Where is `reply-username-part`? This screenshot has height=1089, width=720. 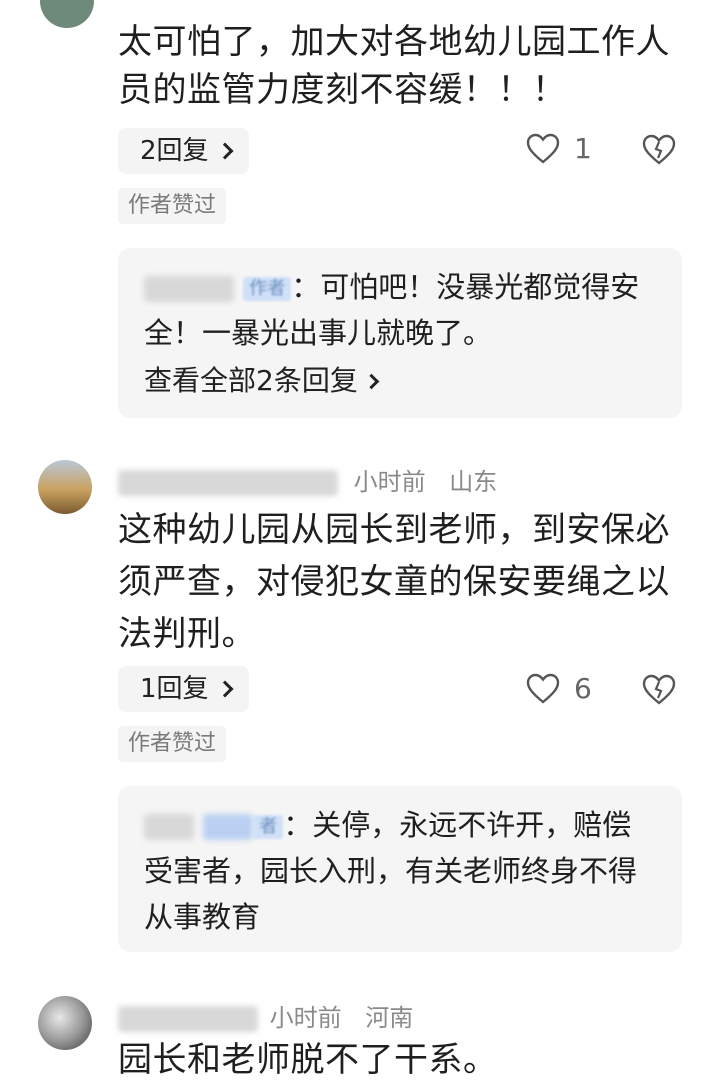
reply-username-part is located at coordinates (228, 827).